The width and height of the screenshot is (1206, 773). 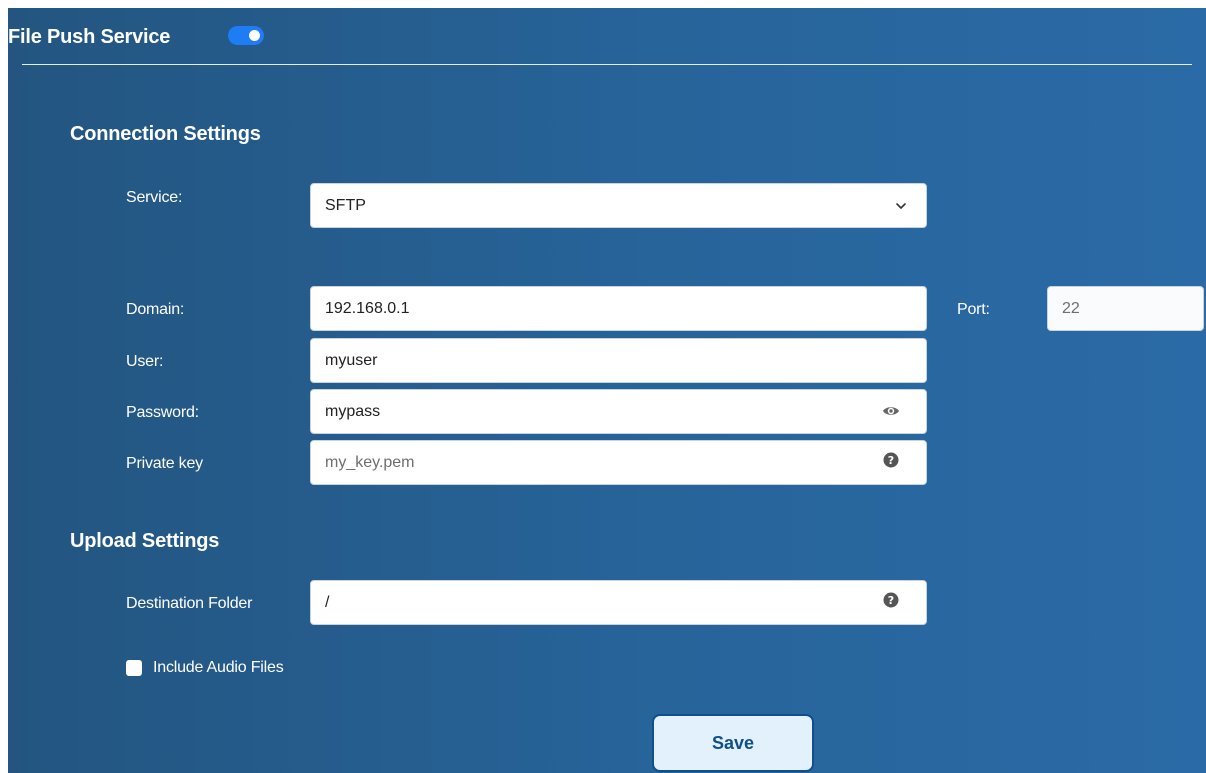 What do you see at coordinates (607, 64) in the screenshot?
I see `header-divider` at bounding box center [607, 64].